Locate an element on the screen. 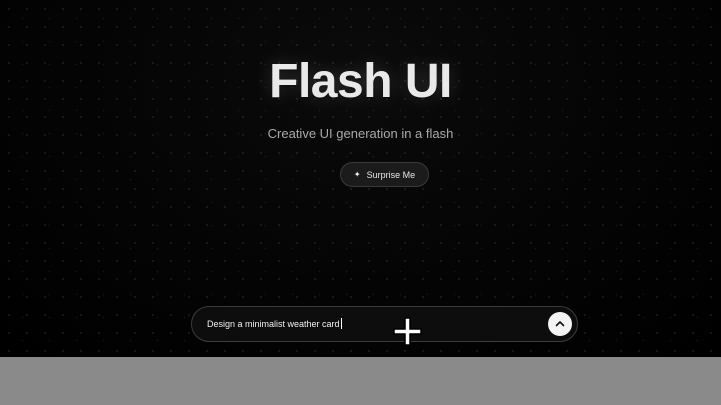 This screenshot has width=721, height=405. sparkle-icon: ✦ is located at coordinates (357, 174).